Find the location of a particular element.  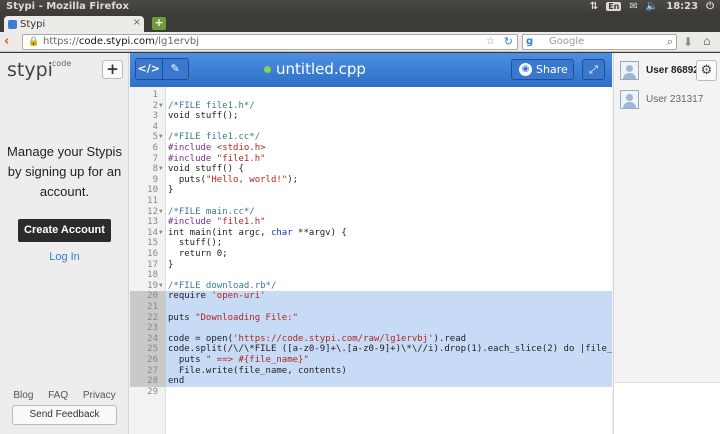

code-line: 14 ▼ int main(int argc, char **argv) { is located at coordinates (371, 233).